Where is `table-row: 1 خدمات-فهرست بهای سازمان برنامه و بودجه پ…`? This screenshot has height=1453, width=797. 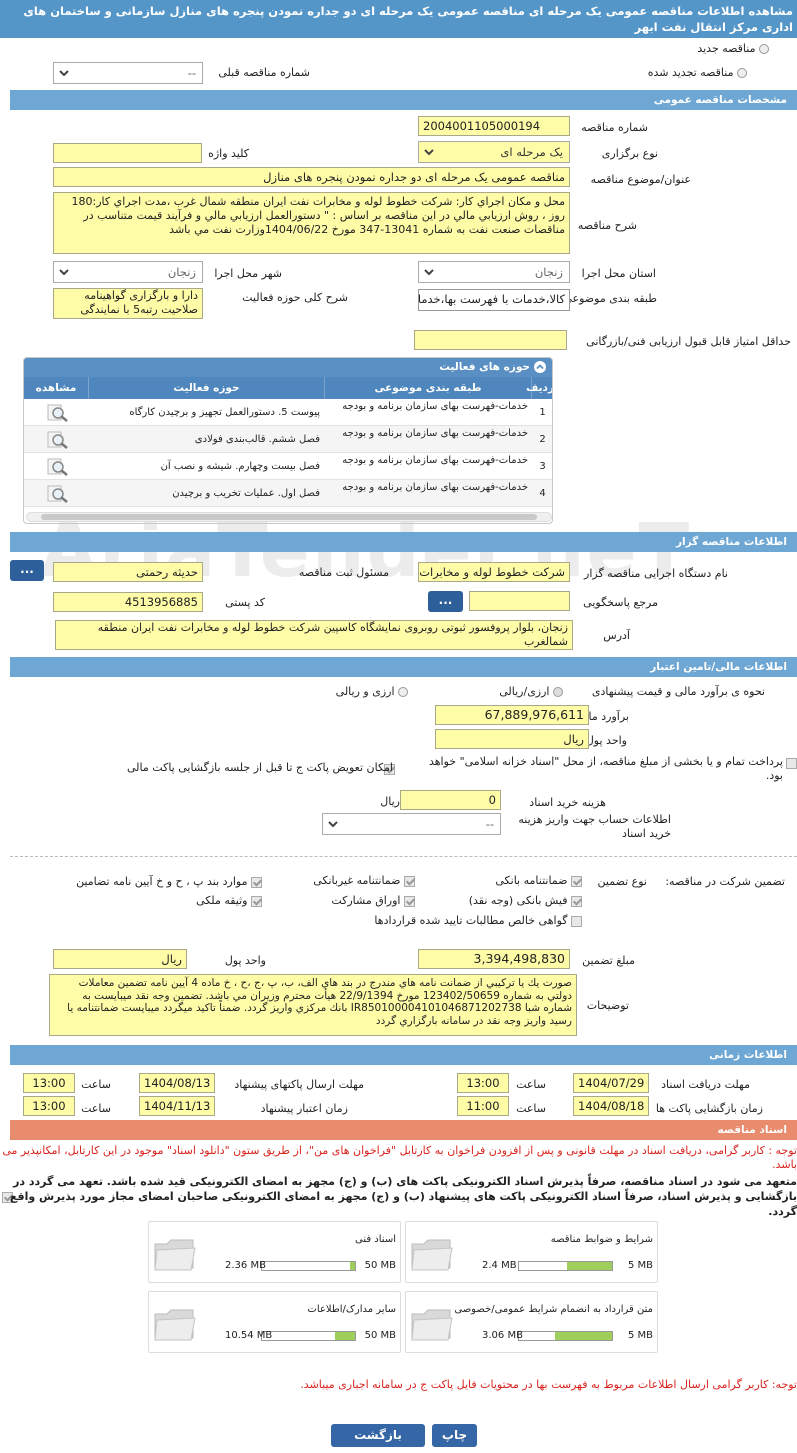 table-row: 1 خدمات-فهرست بهای سازمان برنامه و بودجه پ… is located at coordinates (288, 412).